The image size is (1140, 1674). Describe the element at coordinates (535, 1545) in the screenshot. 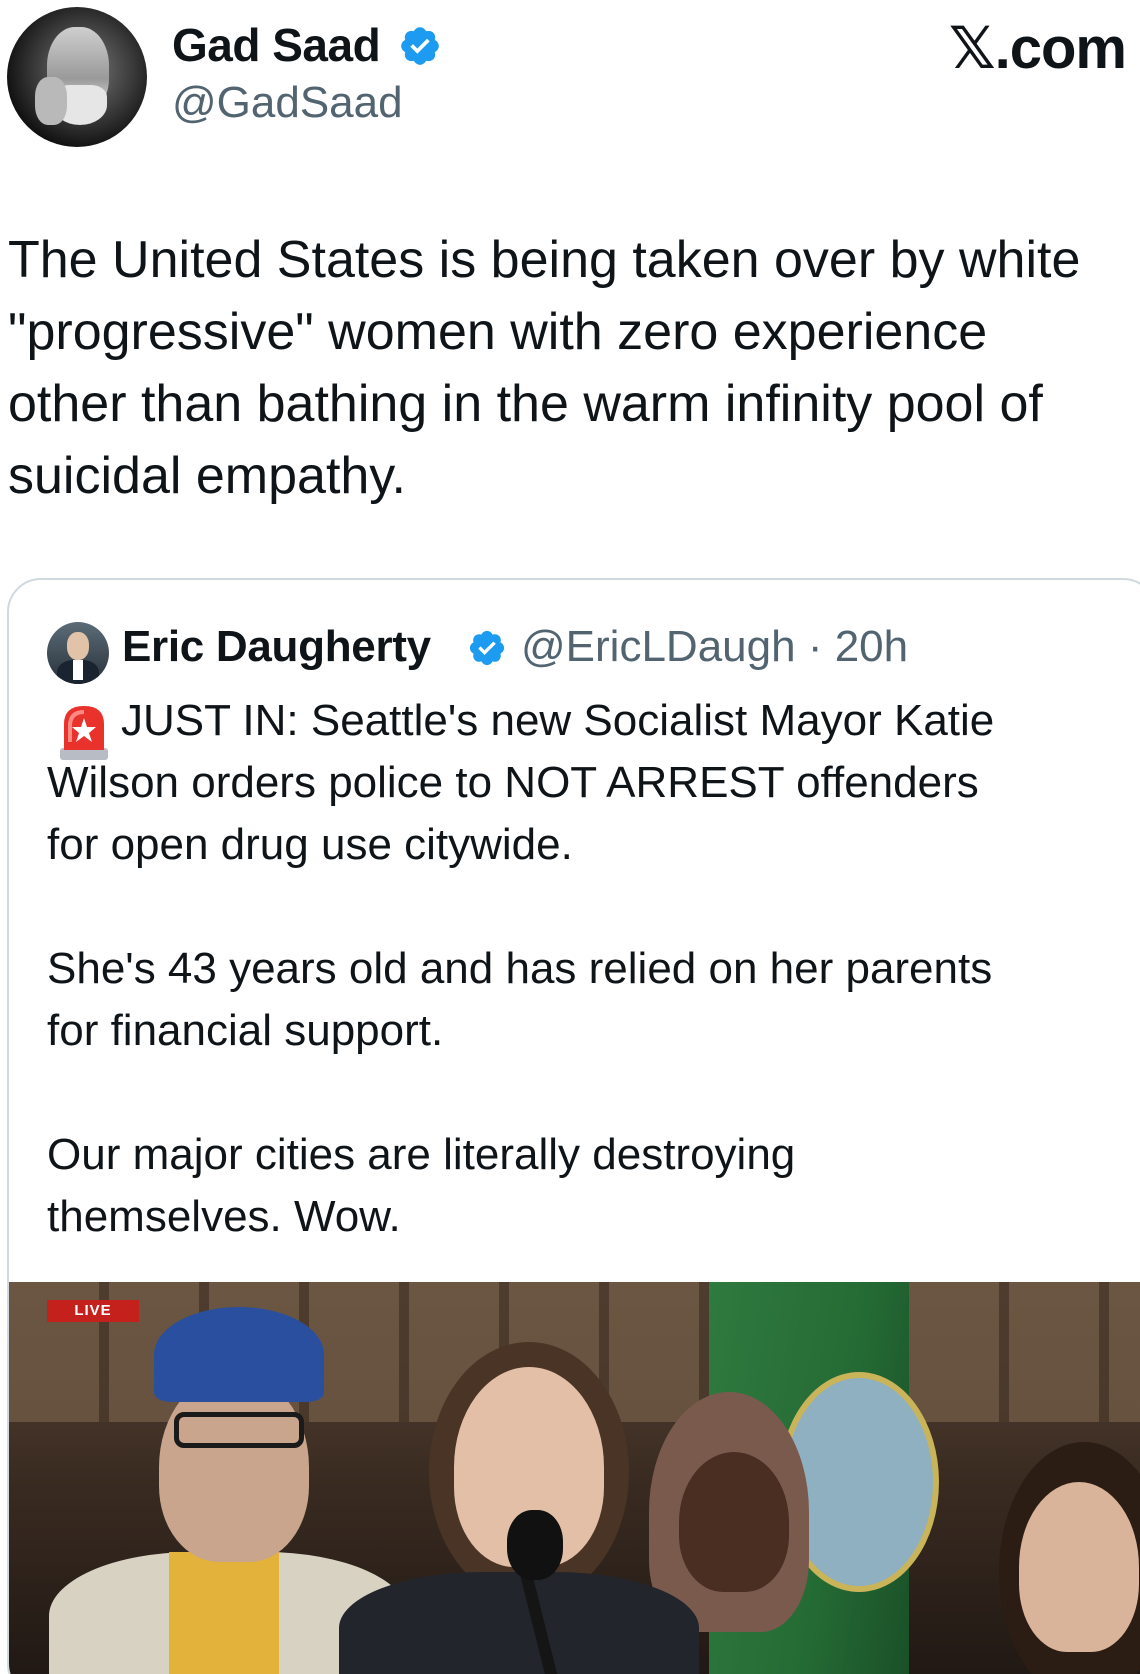

I see `microphone-icon` at that location.